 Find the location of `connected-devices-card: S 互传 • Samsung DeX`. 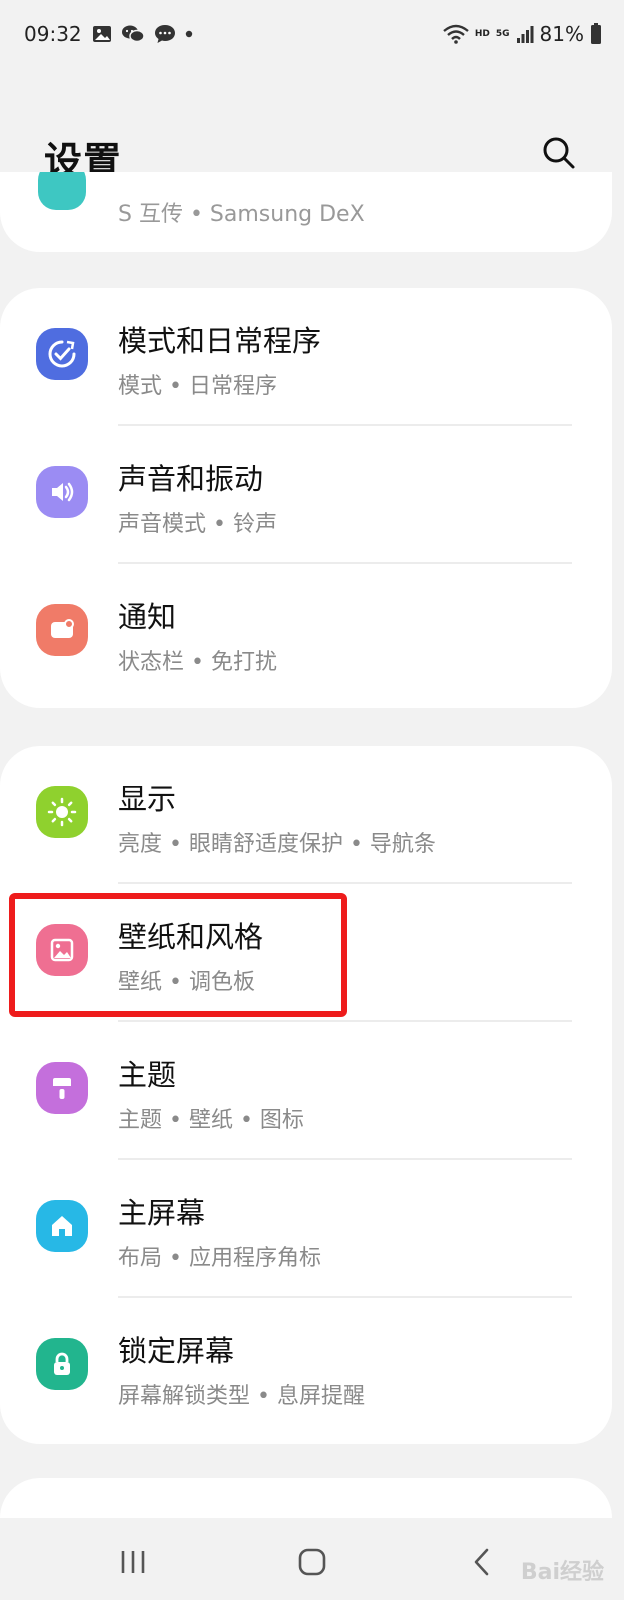

connected-devices-card: S 互传 • Samsung DeX is located at coordinates (306, 212).